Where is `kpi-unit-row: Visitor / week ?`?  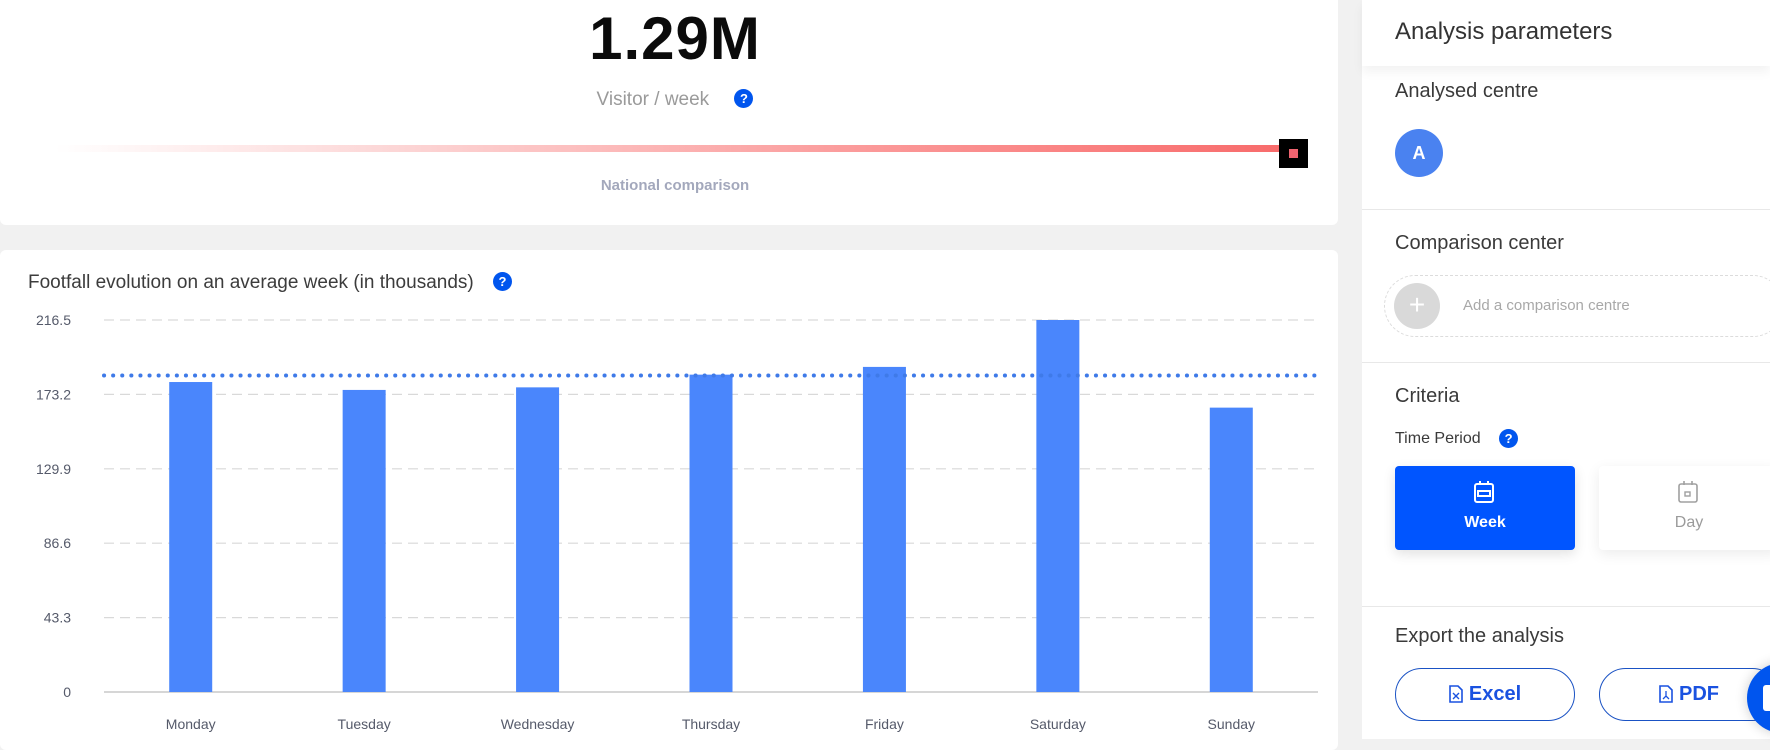 kpi-unit-row: Visitor / week ? is located at coordinates (675, 100).